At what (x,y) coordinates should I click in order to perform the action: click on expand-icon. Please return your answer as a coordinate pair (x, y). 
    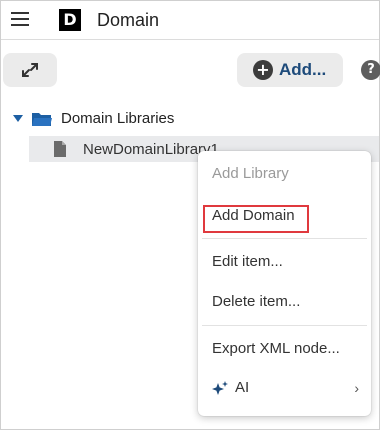
    Looking at the image, I should click on (30, 70).